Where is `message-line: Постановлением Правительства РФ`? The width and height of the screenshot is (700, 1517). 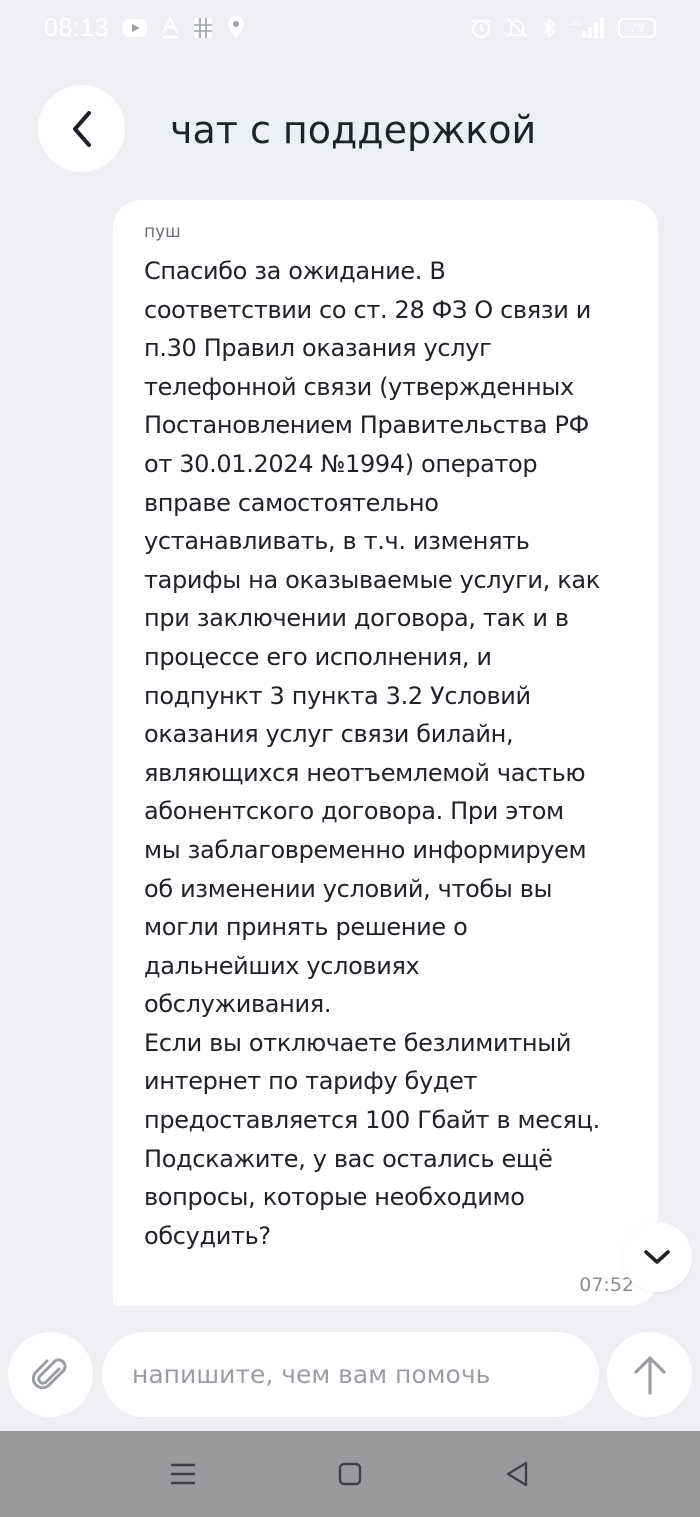
message-line: Постановлением Правительства РФ is located at coordinates (366, 425).